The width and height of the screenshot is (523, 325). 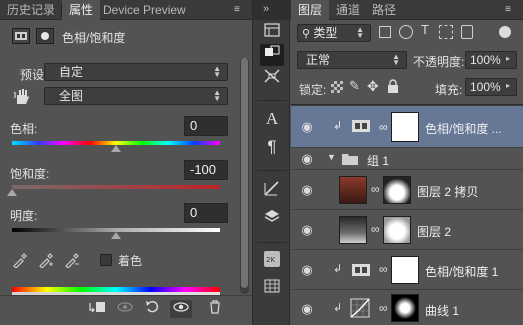 I want to click on reset-icon, so click(x=153, y=309).